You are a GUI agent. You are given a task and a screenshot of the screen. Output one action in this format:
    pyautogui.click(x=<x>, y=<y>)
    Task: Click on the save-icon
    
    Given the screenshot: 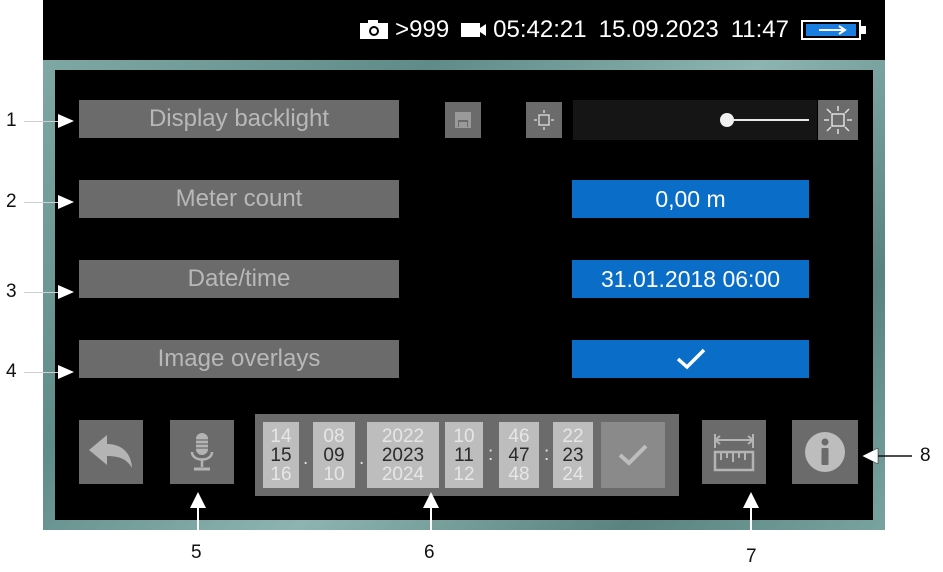 What is the action you would take?
    pyautogui.click(x=463, y=120)
    